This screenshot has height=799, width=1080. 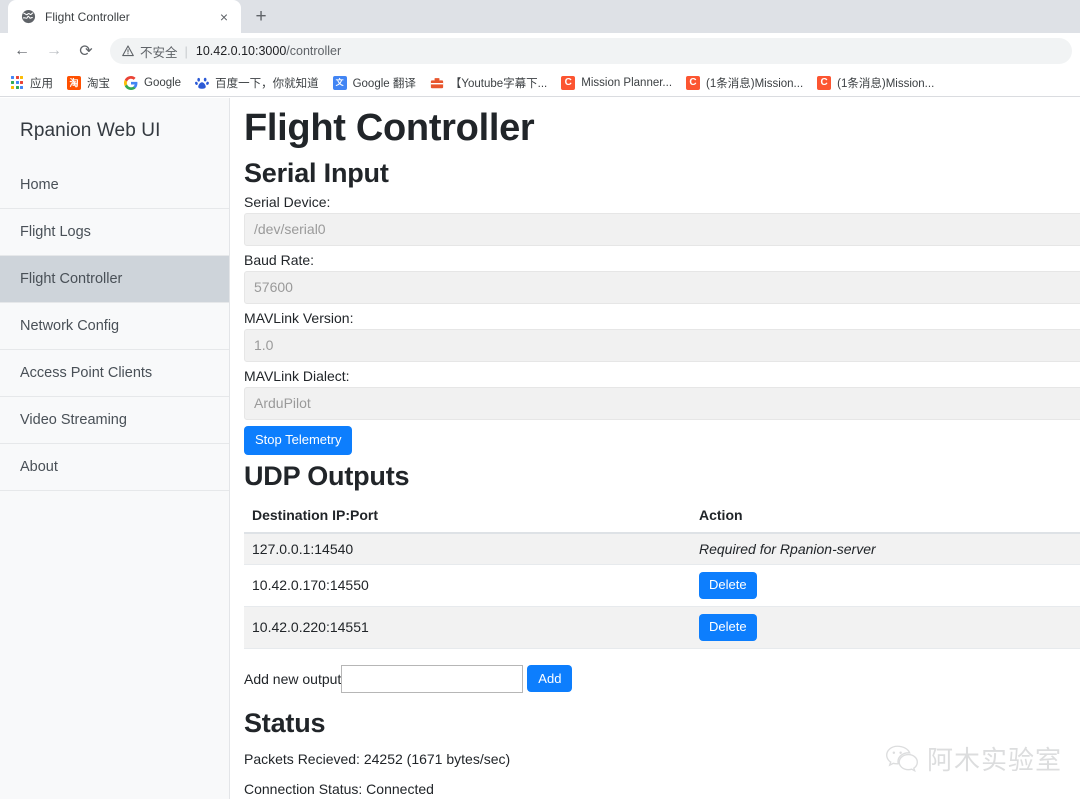 I want to click on url-host: 10.42.0.10:3000, so click(x=241, y=51).